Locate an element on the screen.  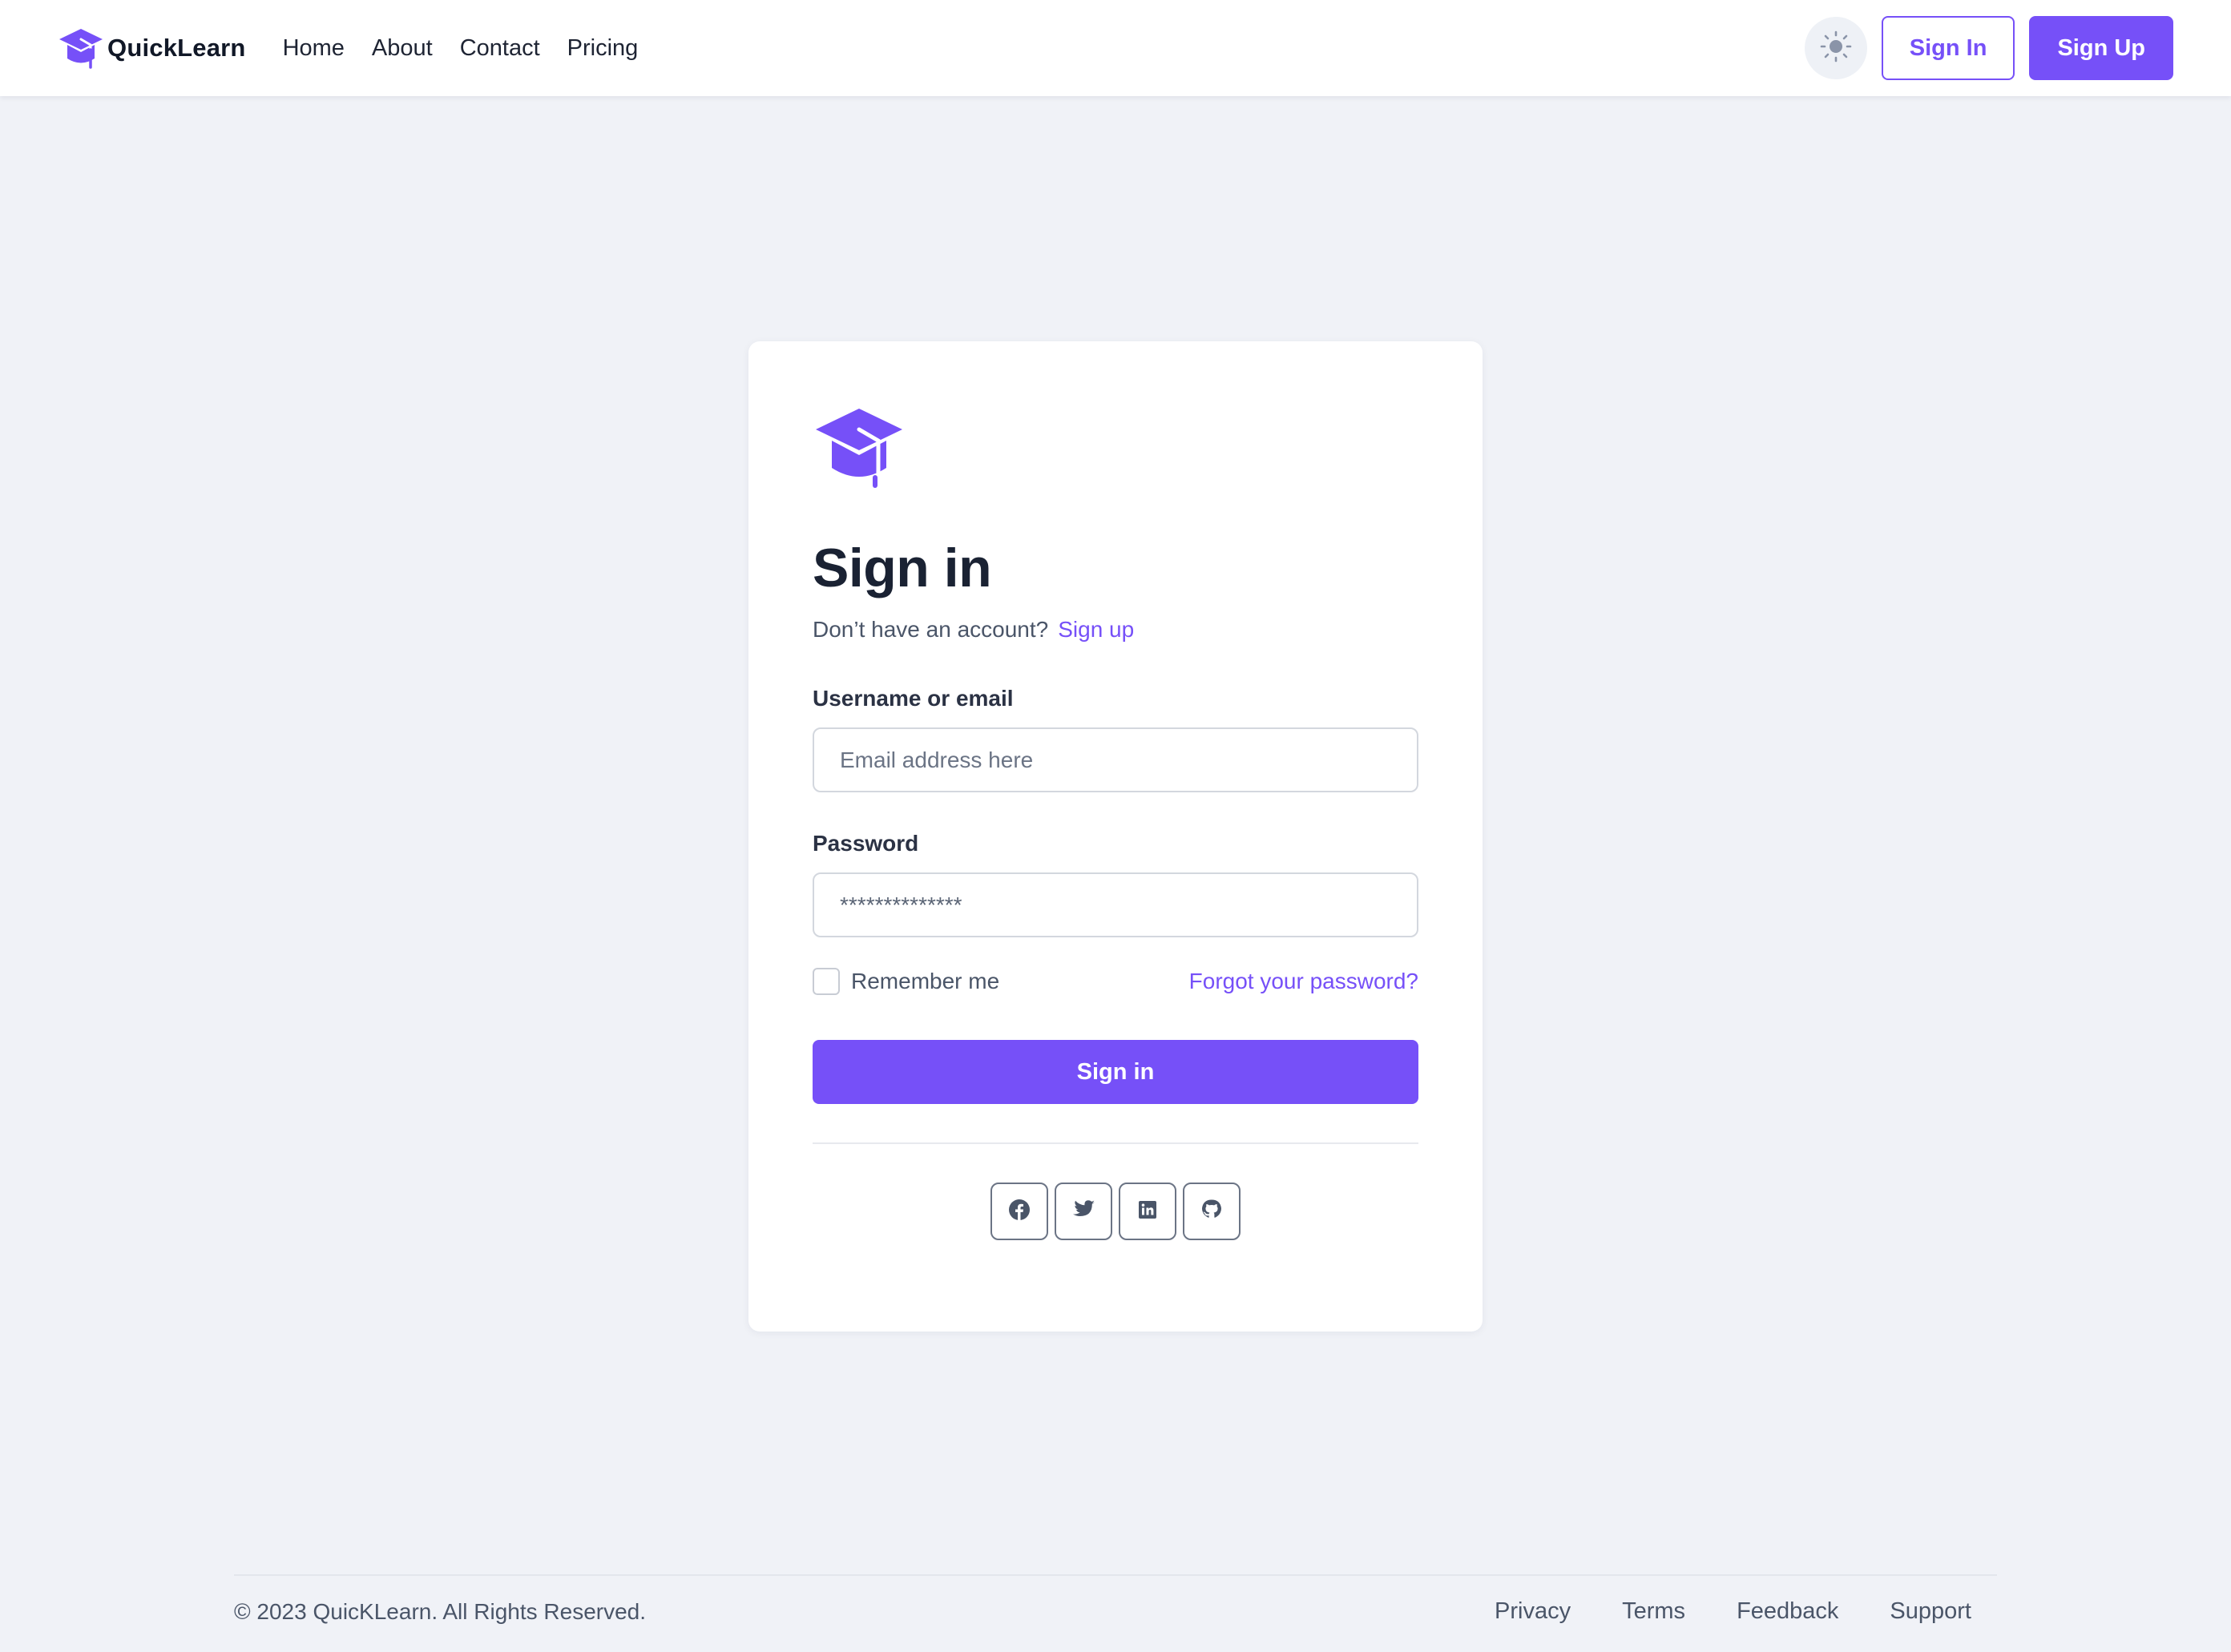
brand-logo: QuickLearn is located at coordinates (152, 48).